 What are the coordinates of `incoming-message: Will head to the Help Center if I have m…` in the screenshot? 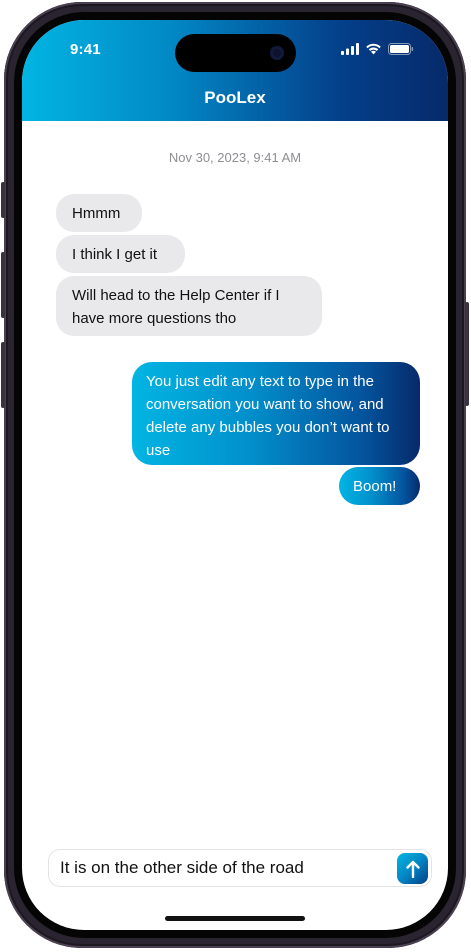 It's located at (189, 306).